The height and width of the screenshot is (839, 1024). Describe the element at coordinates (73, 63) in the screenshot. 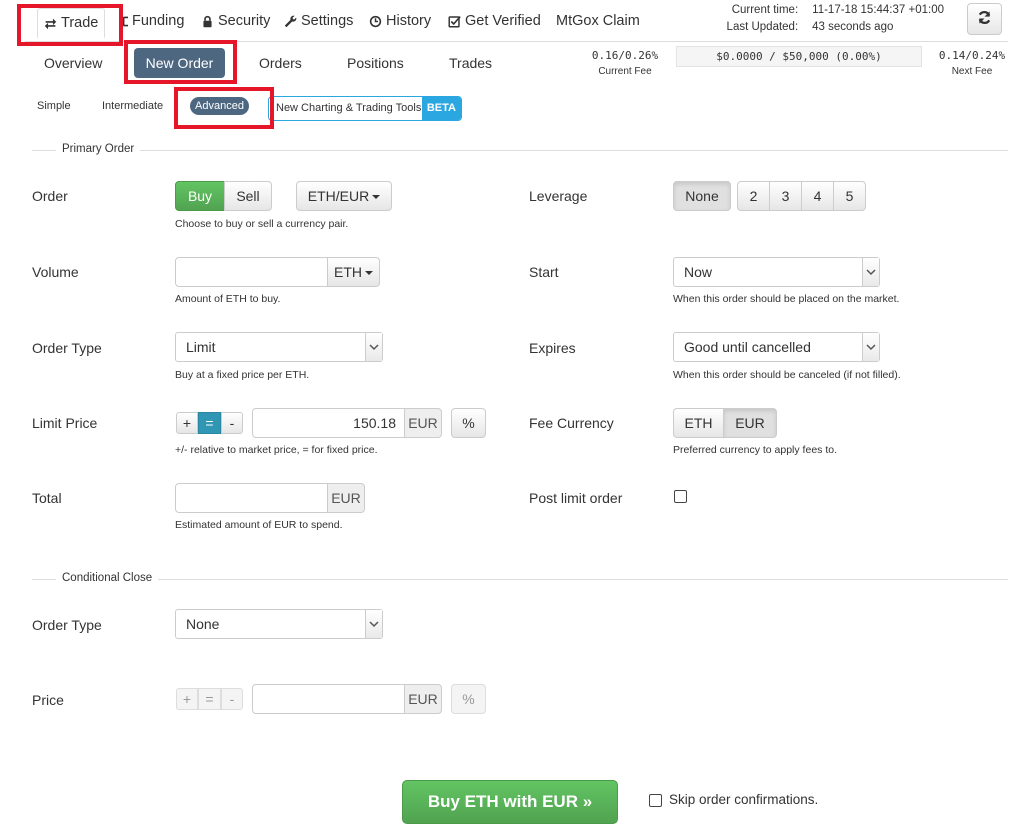

I see `tab-overview: Overview` at that location.